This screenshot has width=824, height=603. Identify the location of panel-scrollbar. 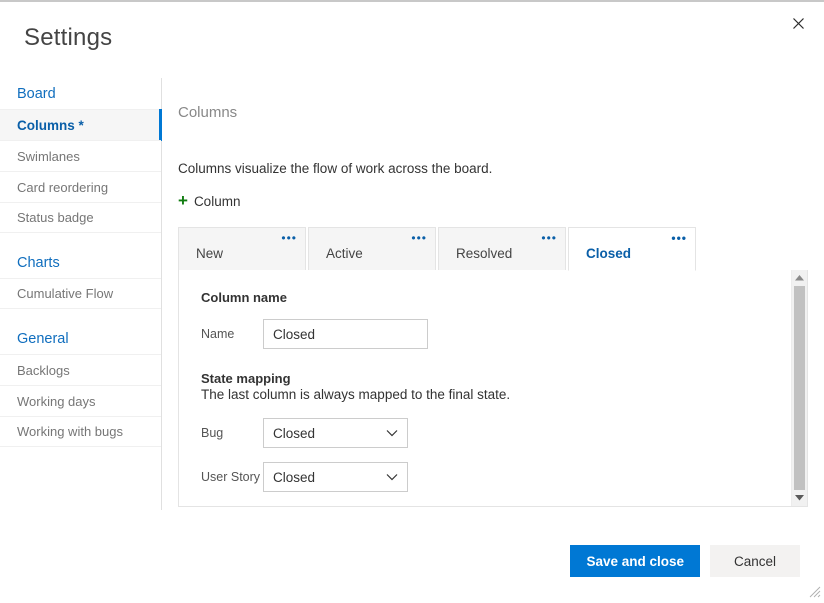
(799, 388).